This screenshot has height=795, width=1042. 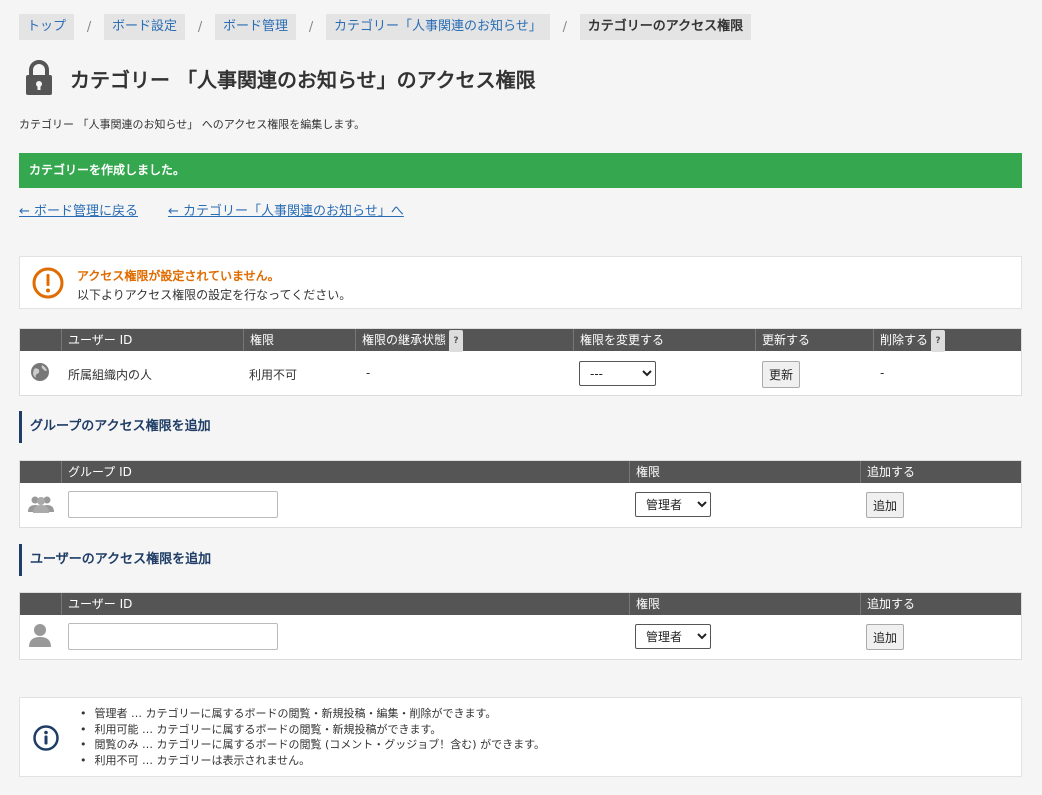 I want to click on info-circle-icon, so click(x=46, y=738).